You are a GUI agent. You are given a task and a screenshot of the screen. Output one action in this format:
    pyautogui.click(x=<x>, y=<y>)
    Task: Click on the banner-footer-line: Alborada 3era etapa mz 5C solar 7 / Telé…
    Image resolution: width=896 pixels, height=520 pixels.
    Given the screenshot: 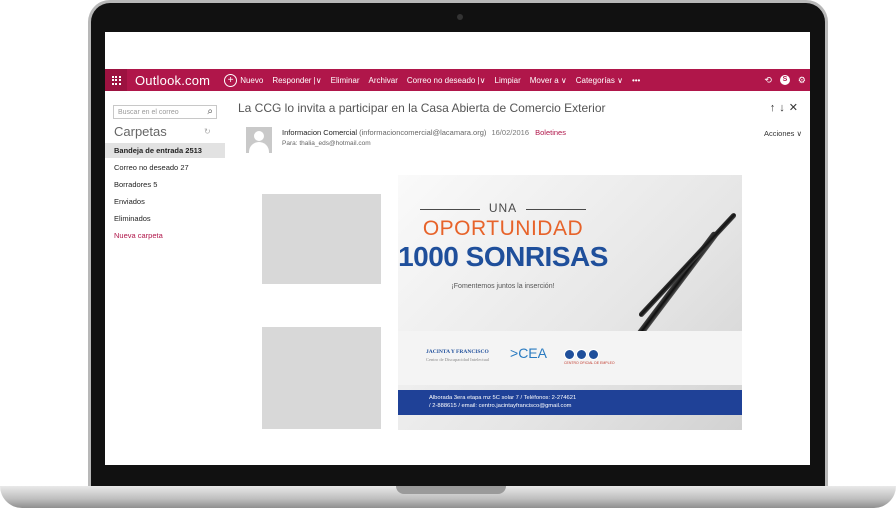 What is the action you would take?
    pyautogui.click(x=503, y=398)
    